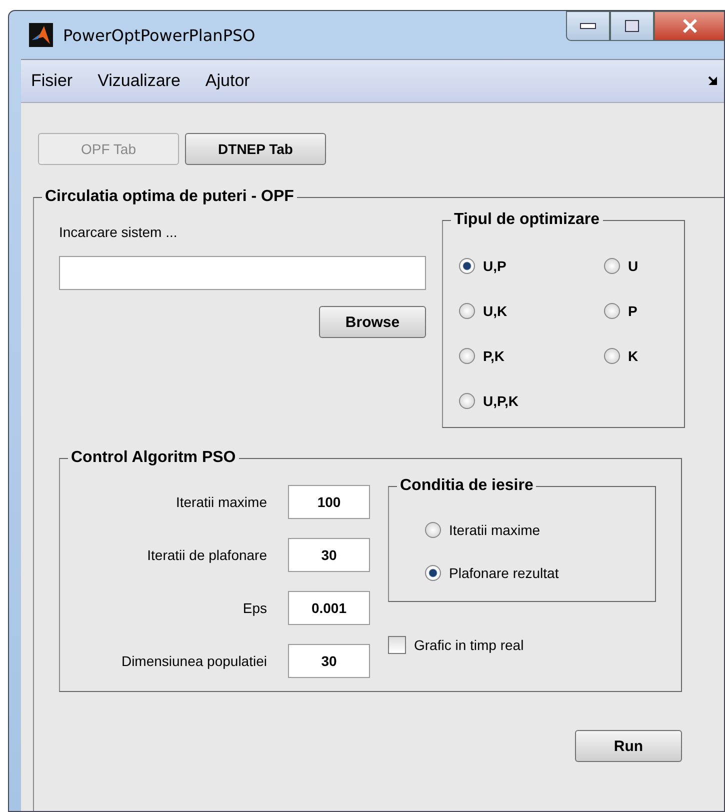  I want to click on field-label: Dimensiunea populatiei, so click(194, 661).